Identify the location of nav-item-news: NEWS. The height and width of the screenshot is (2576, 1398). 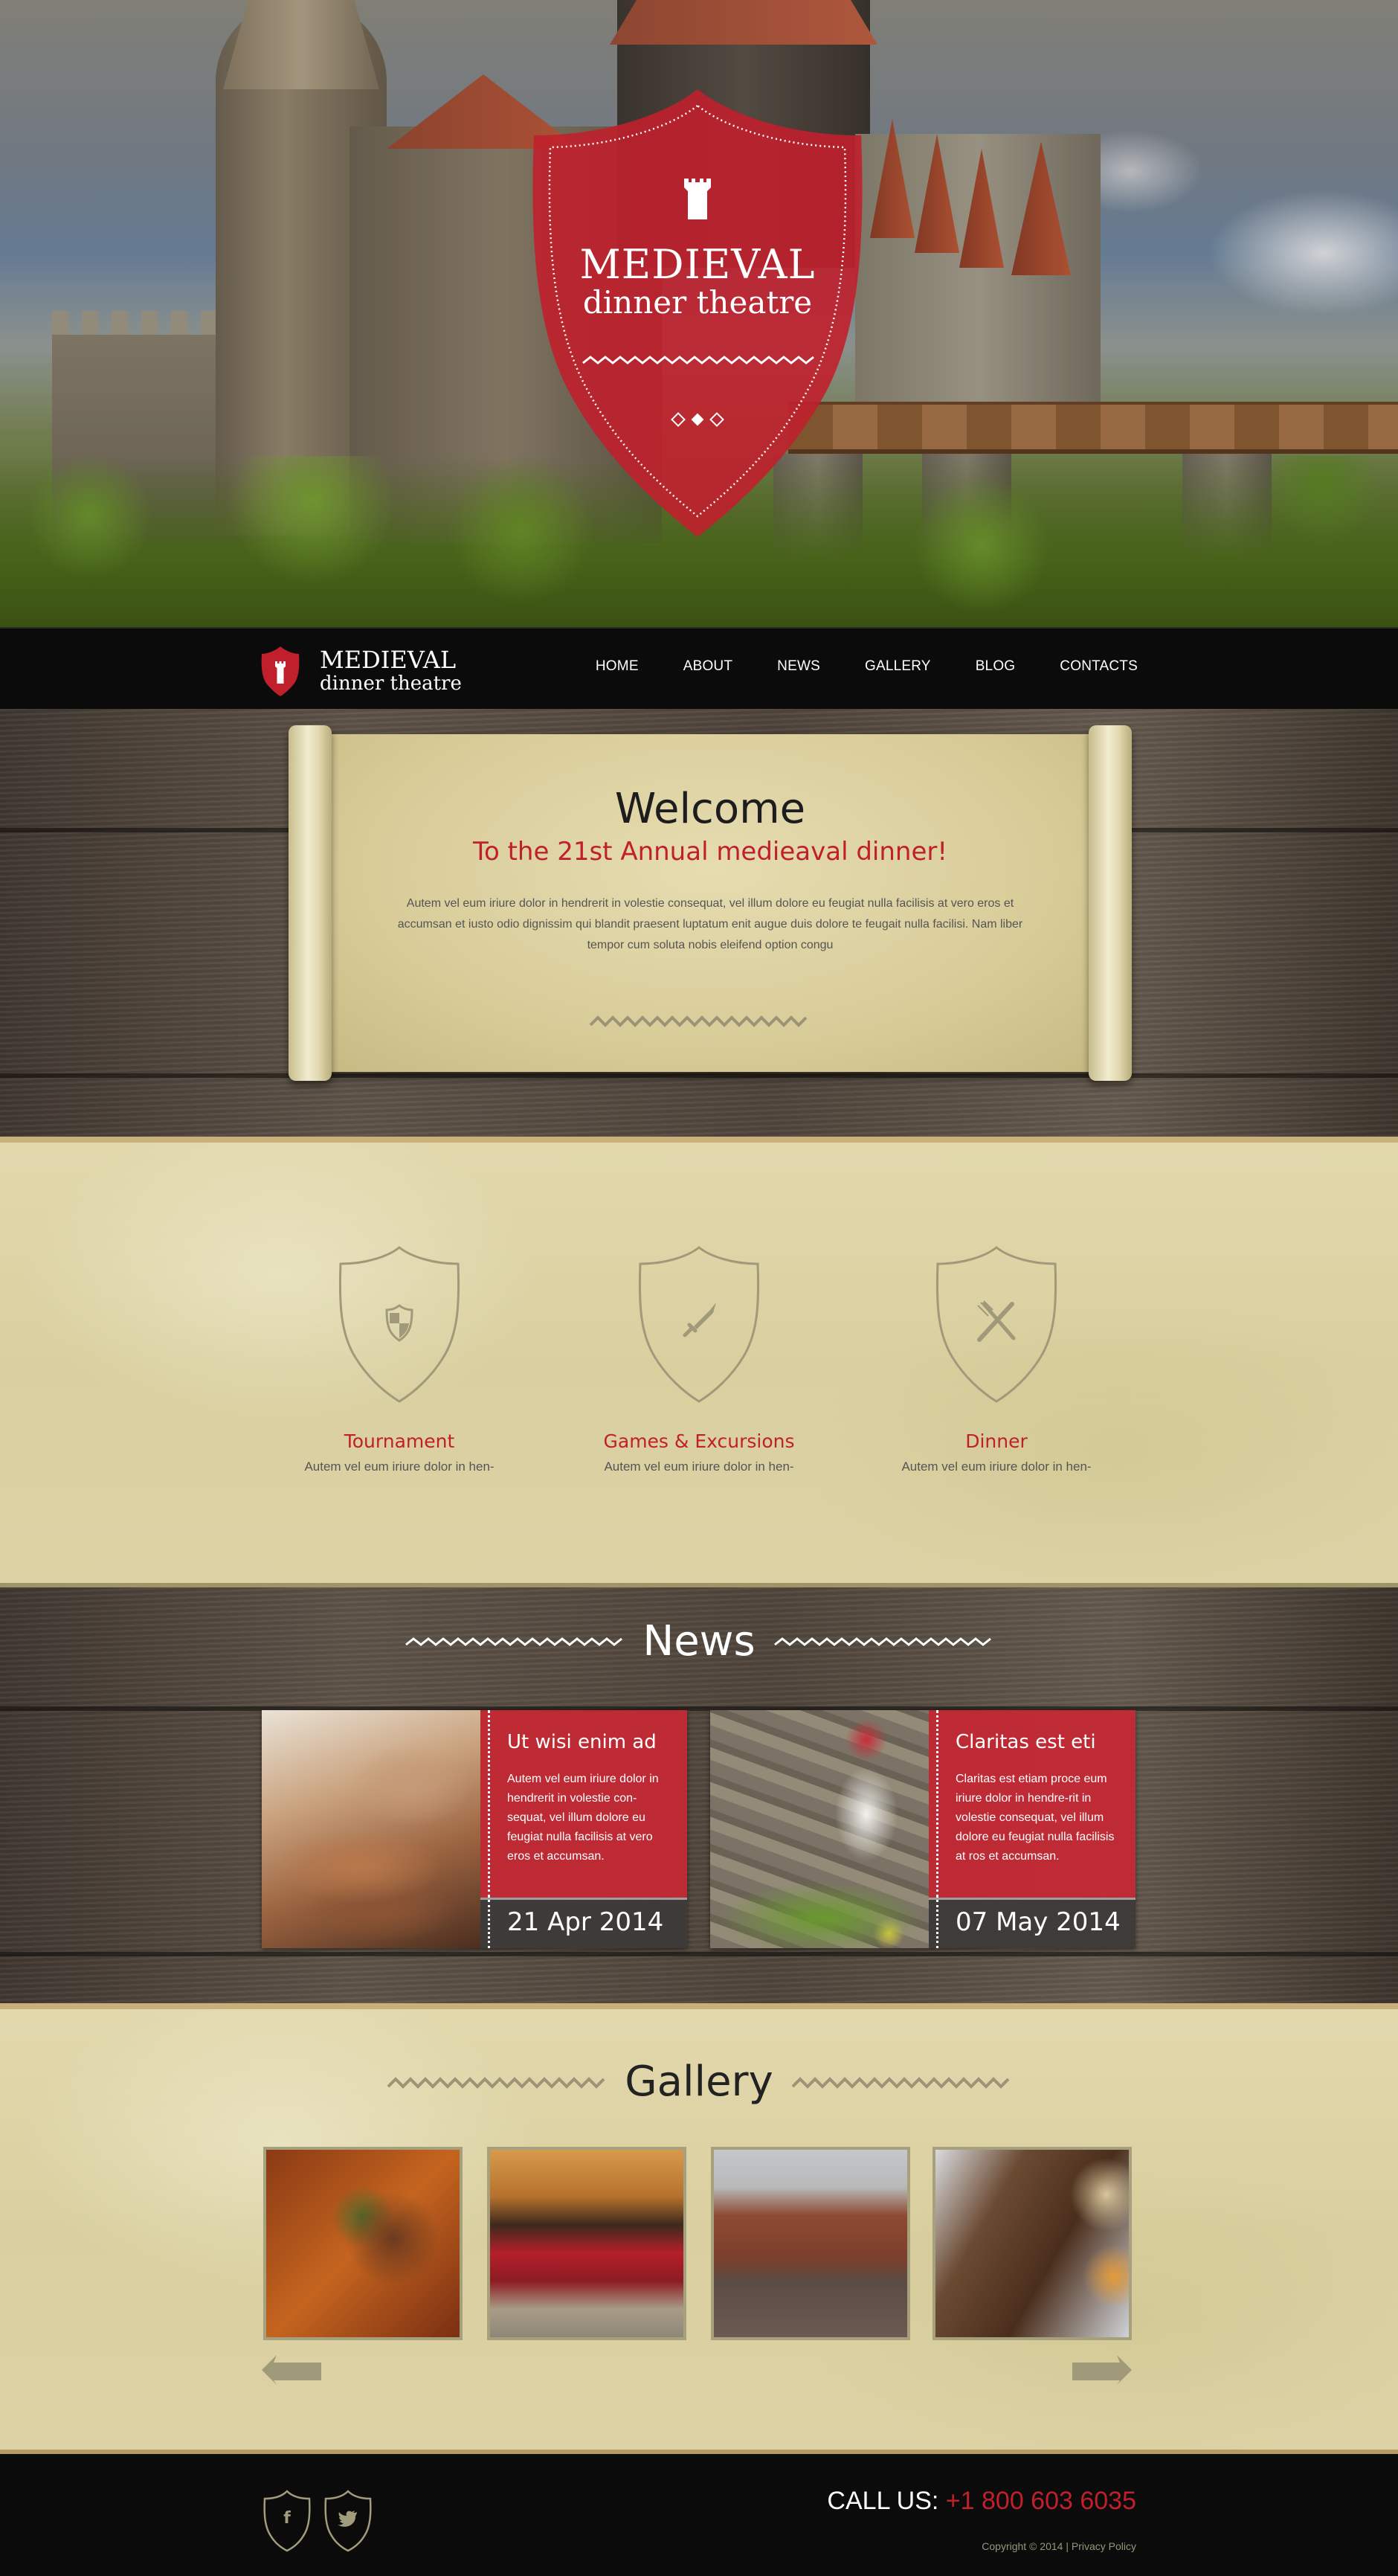
(799, 666).